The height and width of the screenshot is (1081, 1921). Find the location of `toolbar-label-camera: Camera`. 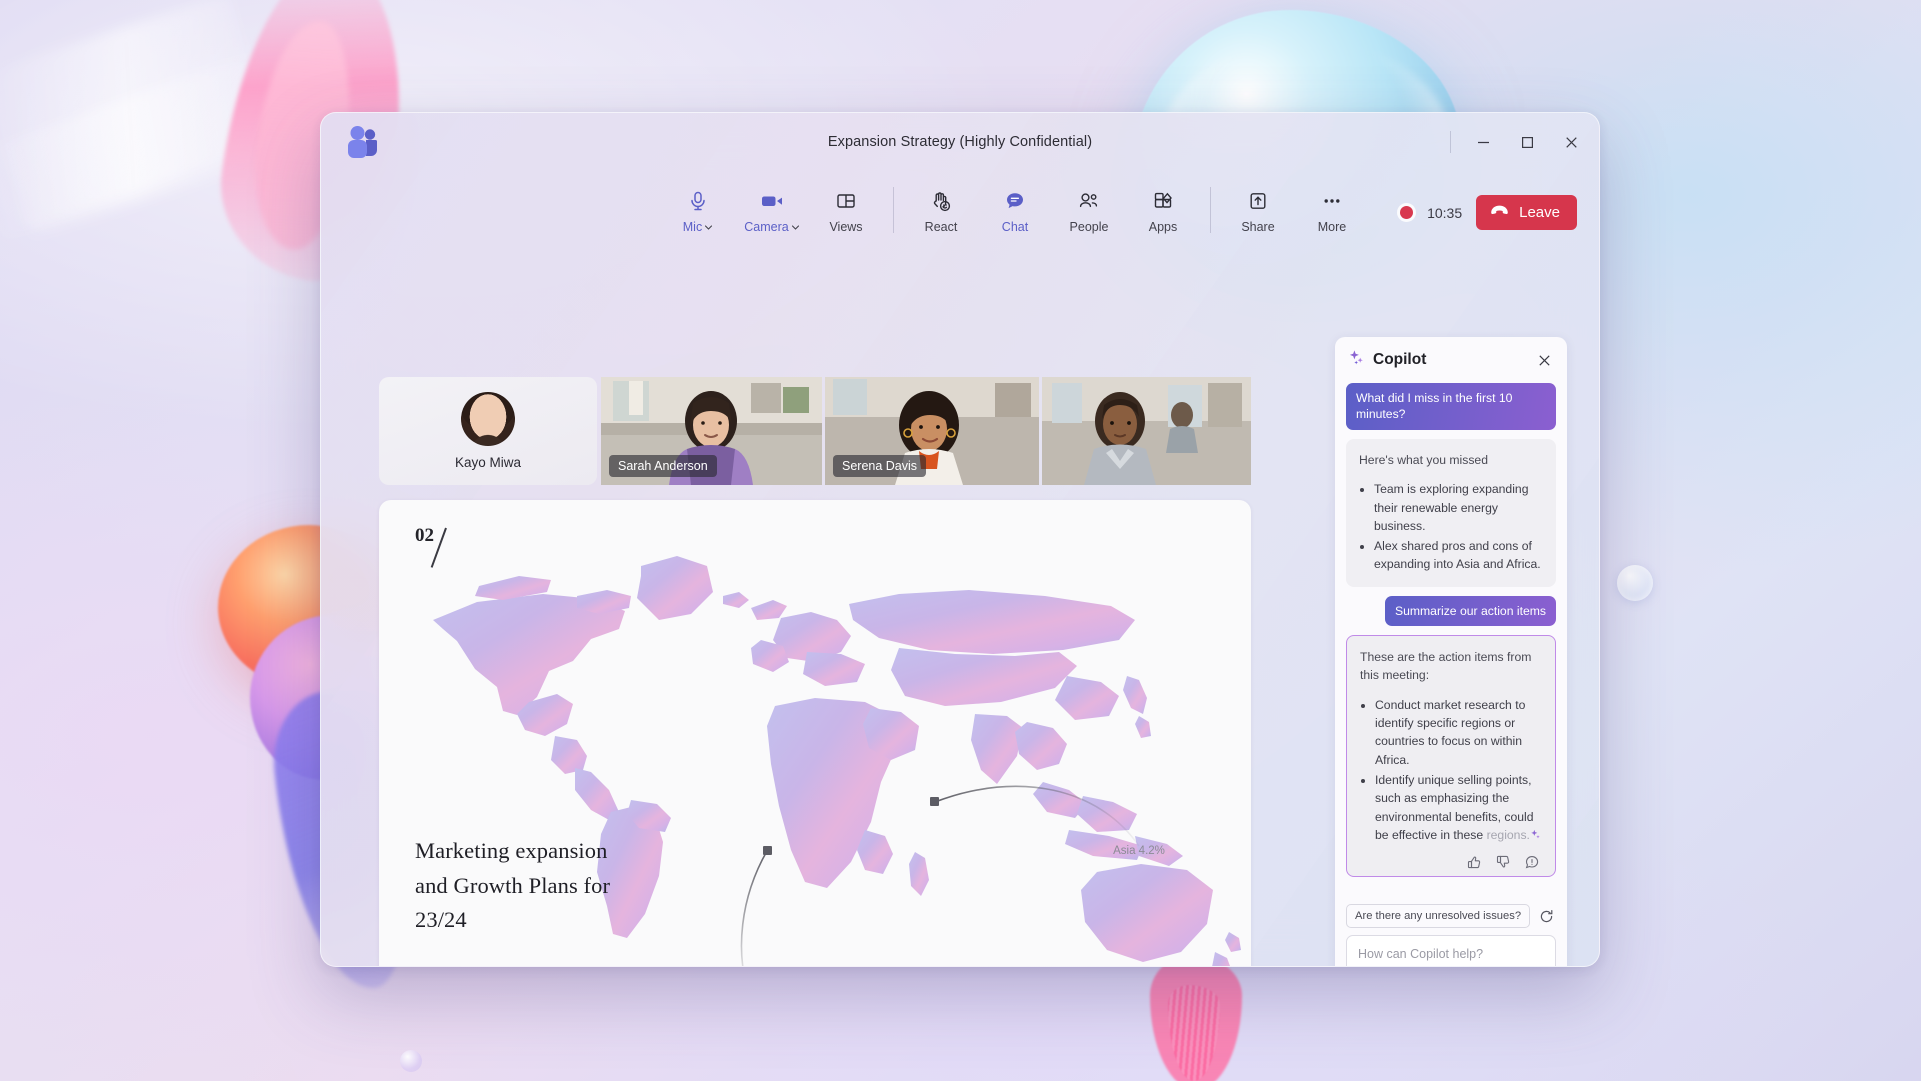

toolbar-label-camera: Camera is located at coordinates (771, 227).